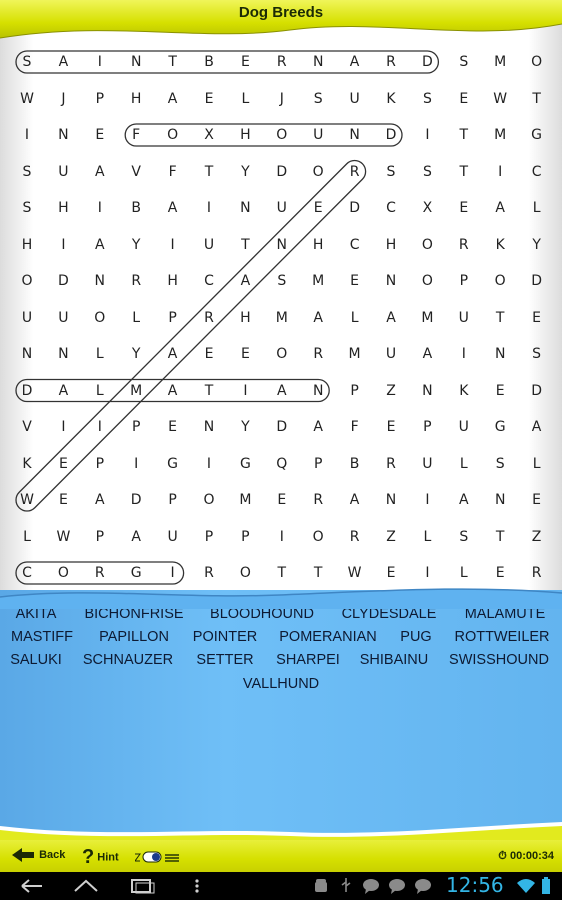 This screenshot has width=562, height=900. I want to click on back-button: Back, so click(37, 855).